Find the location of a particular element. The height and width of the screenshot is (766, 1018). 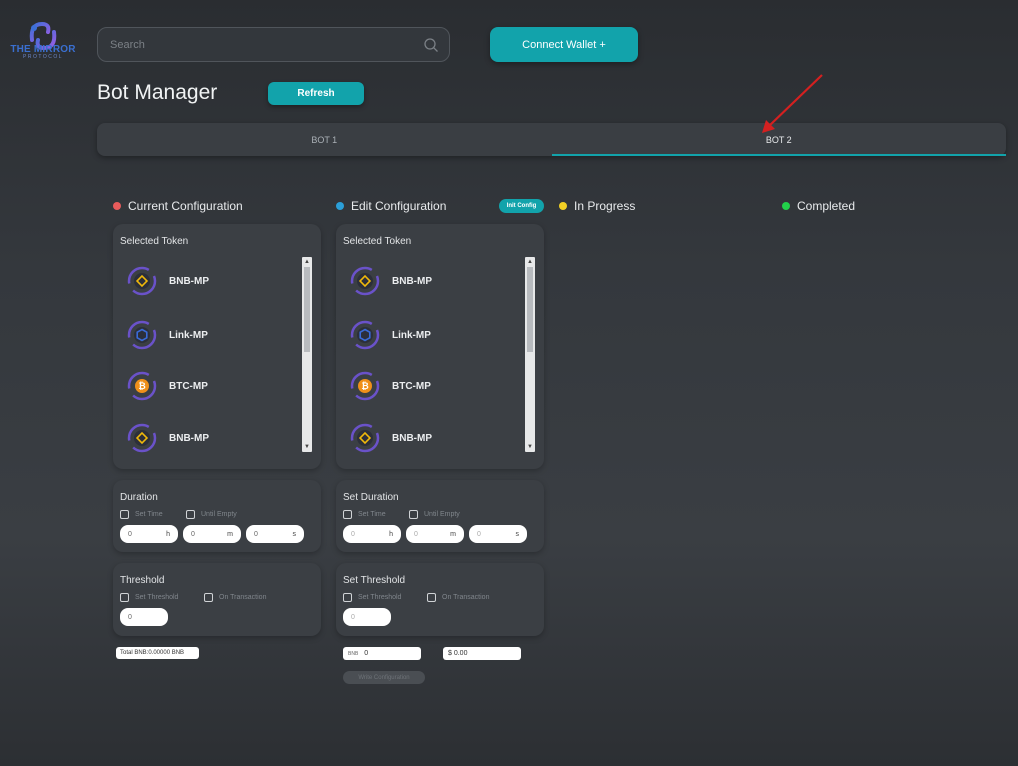

bot-tabs: BOT 1 BOT 2 is located at coordinates (551, 139).